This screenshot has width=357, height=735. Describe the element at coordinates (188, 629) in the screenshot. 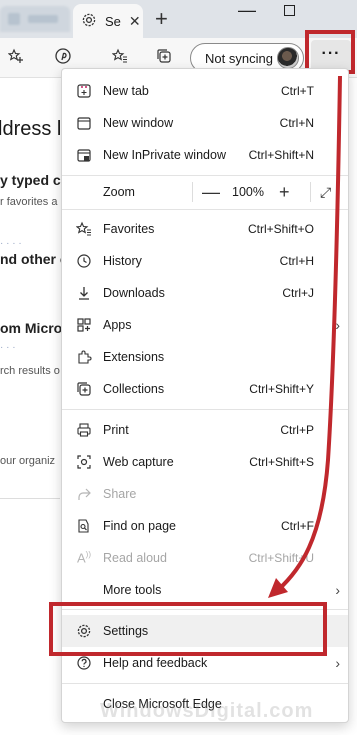

I see `settings-highlight-box` at that location.